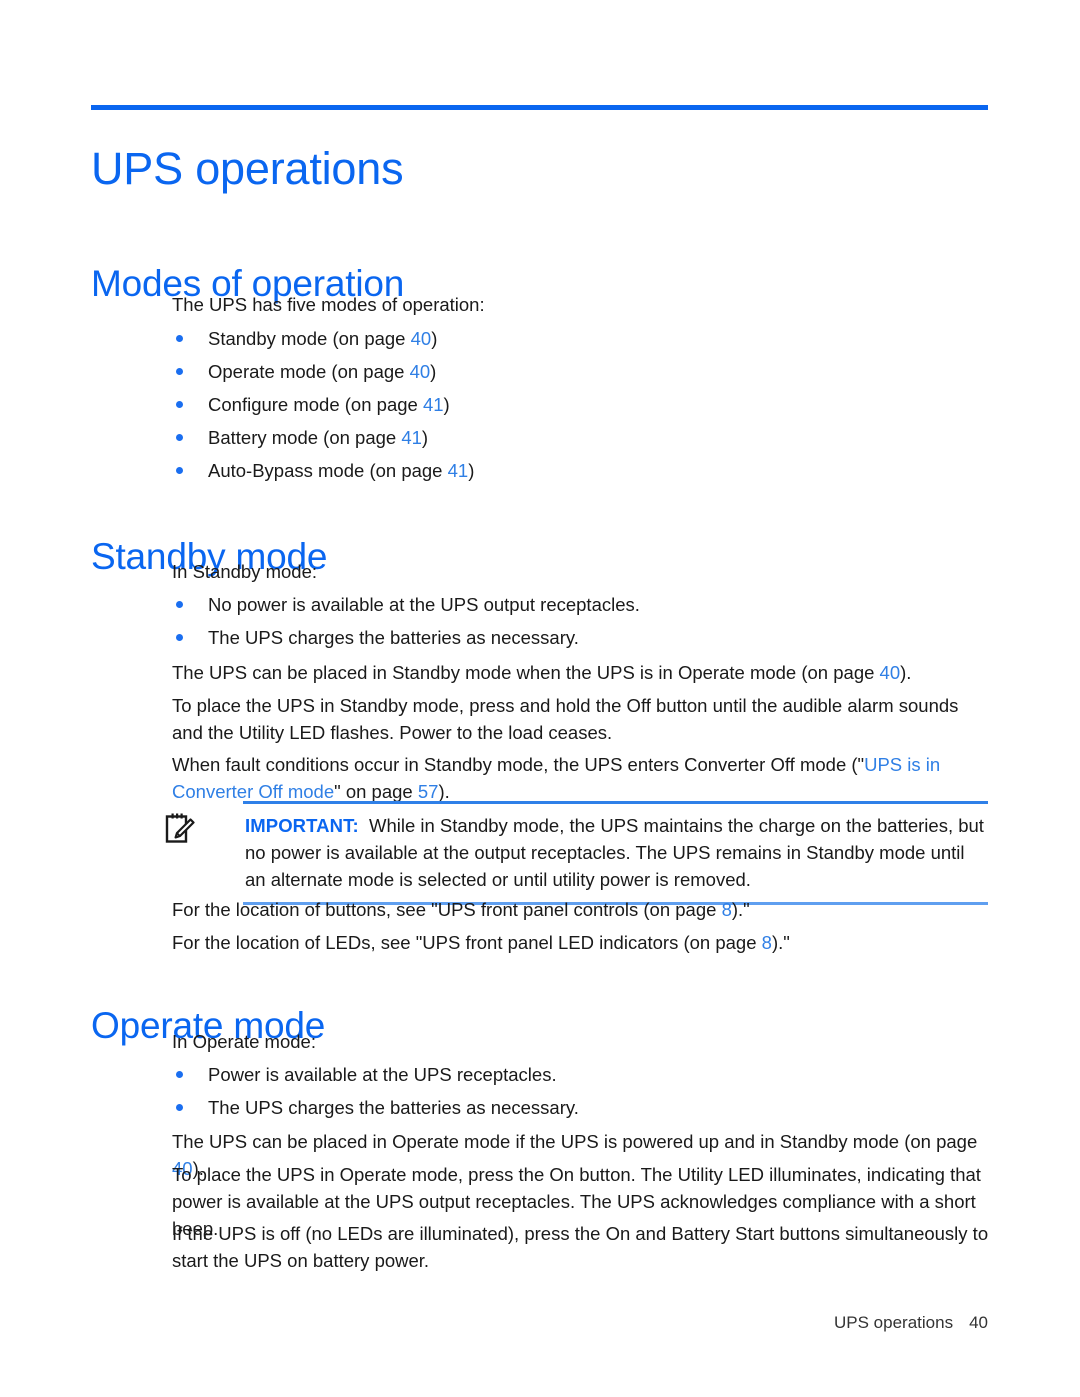 Image resolution: width=1080 pixels, height=1397 pixels. I want to click on paragraph-mid: " on page, so click(376, 791).